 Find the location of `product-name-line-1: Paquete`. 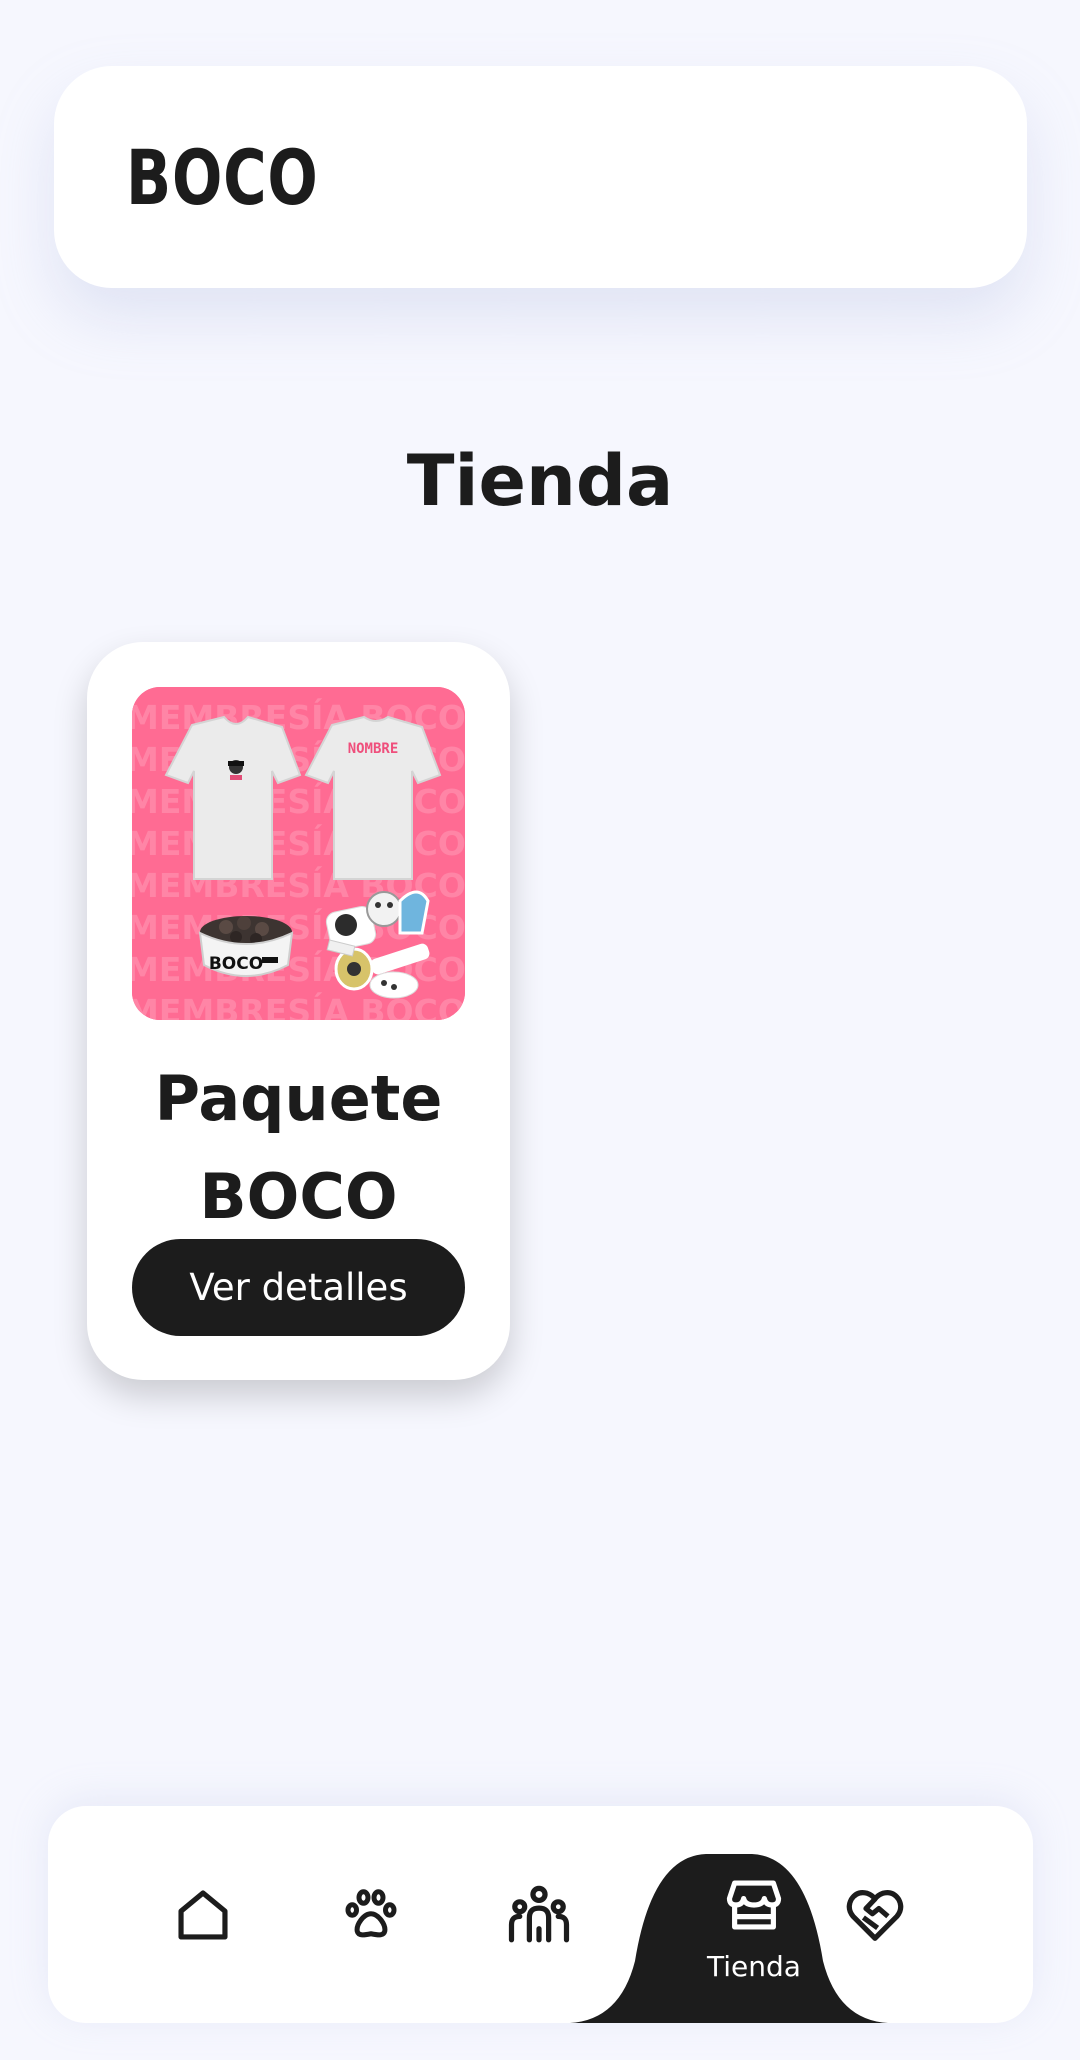

product-name-line-1: Paquete is located at coordinates (298, 1098).